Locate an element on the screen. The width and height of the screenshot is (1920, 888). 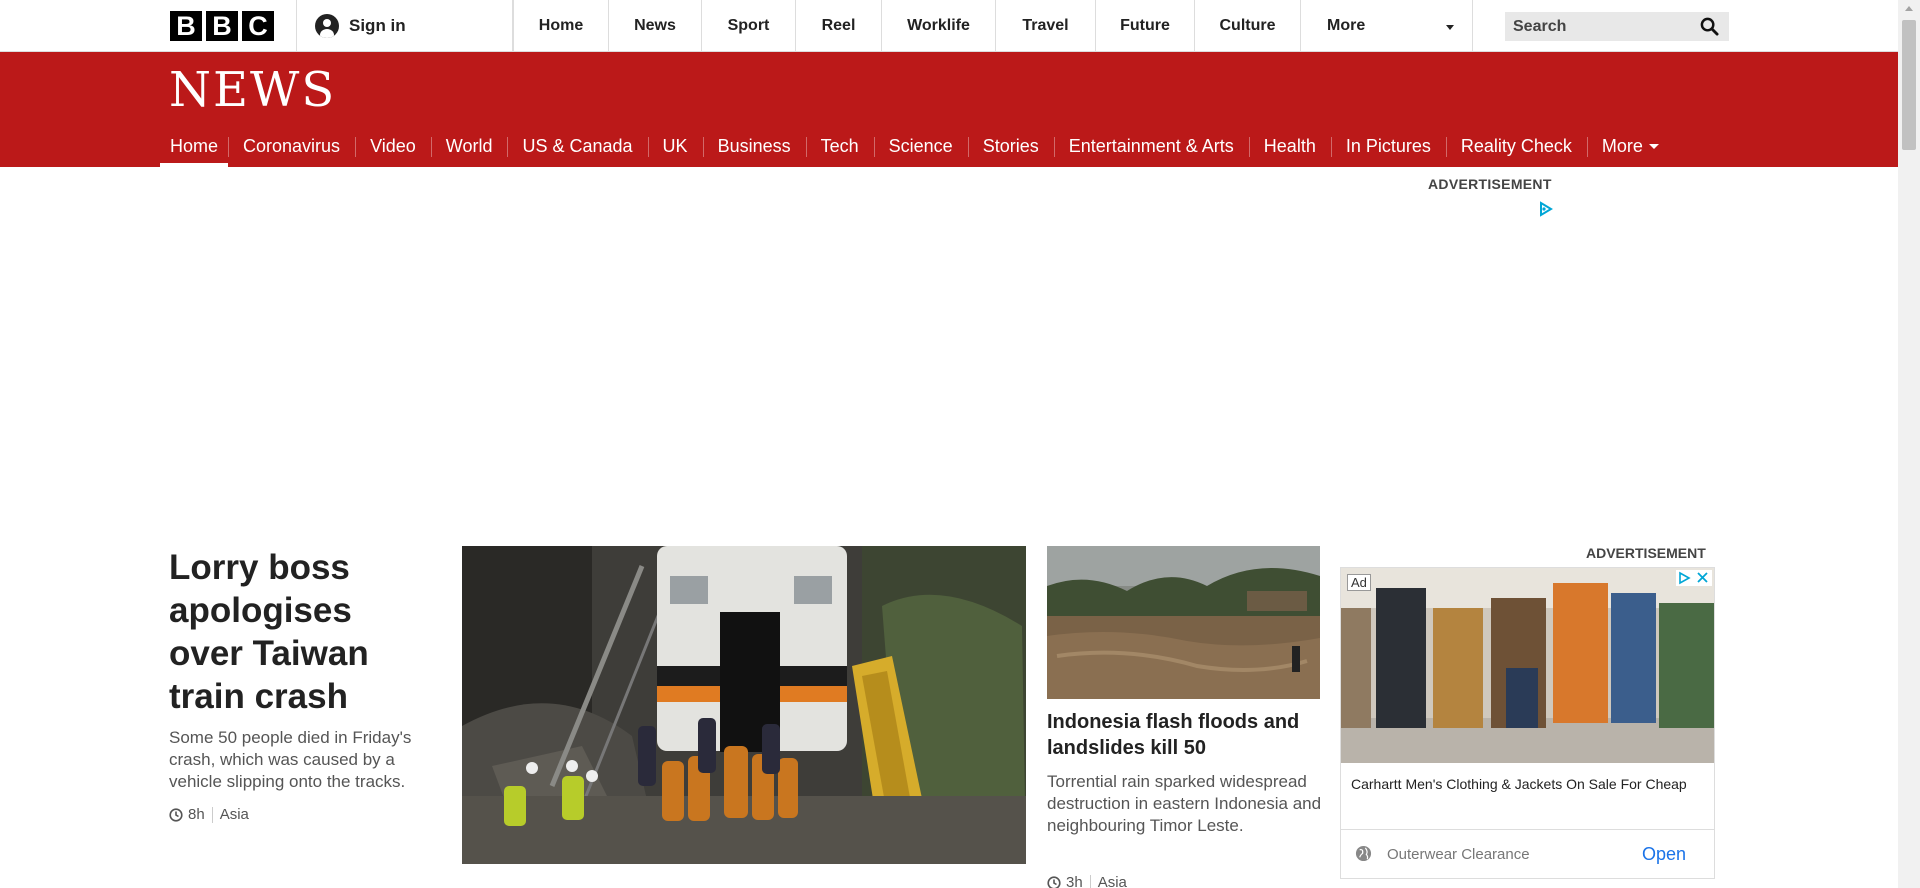
lead-story-image is located at coordinates (744, 705).